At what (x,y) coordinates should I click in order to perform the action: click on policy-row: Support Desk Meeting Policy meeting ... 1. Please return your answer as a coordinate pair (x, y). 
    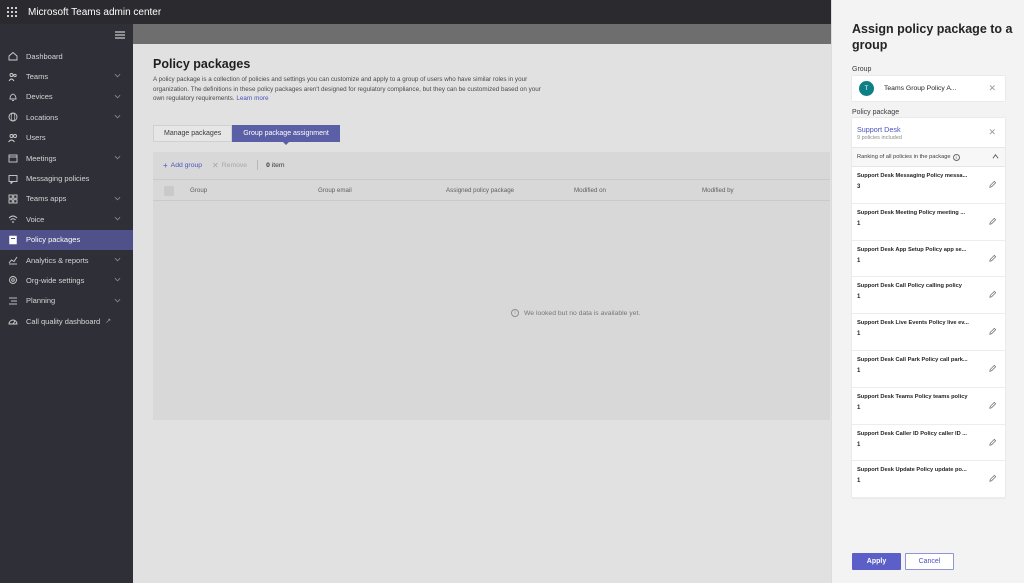
    Looking at the image, I should click on (928, 222).